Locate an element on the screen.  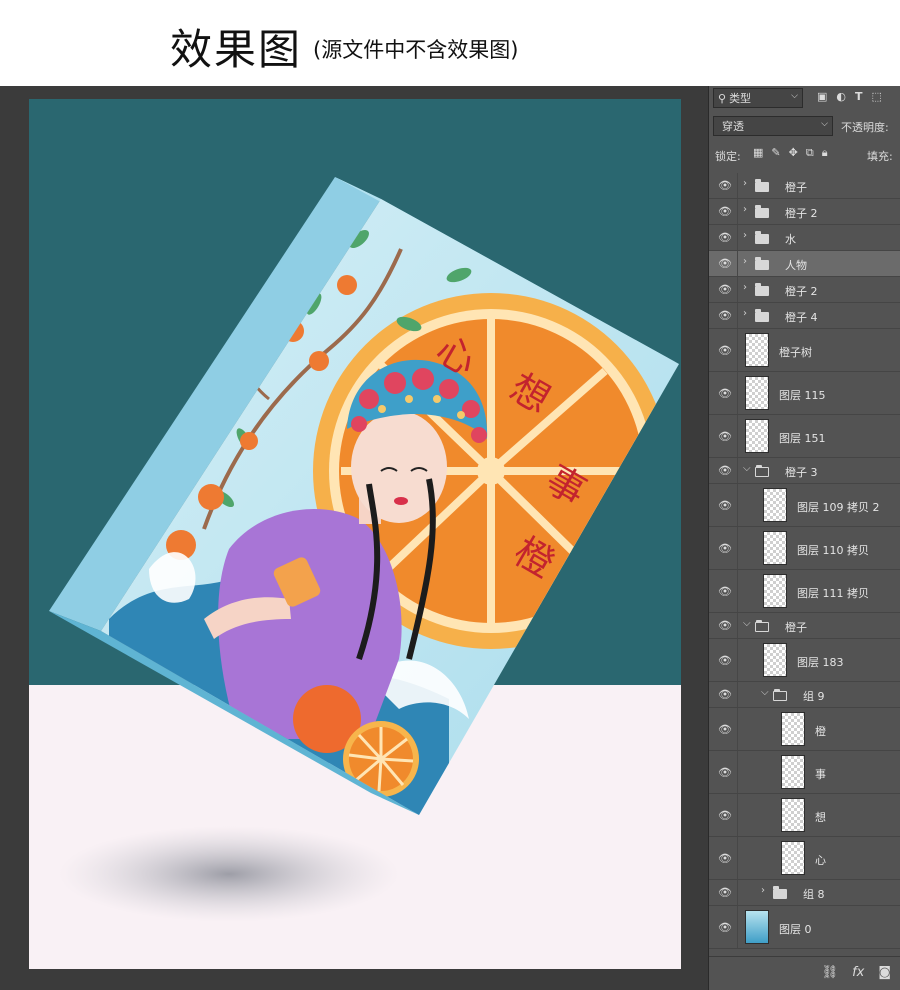
lock-artboard-icon: ⧉ is located at coordinates (810, 153).